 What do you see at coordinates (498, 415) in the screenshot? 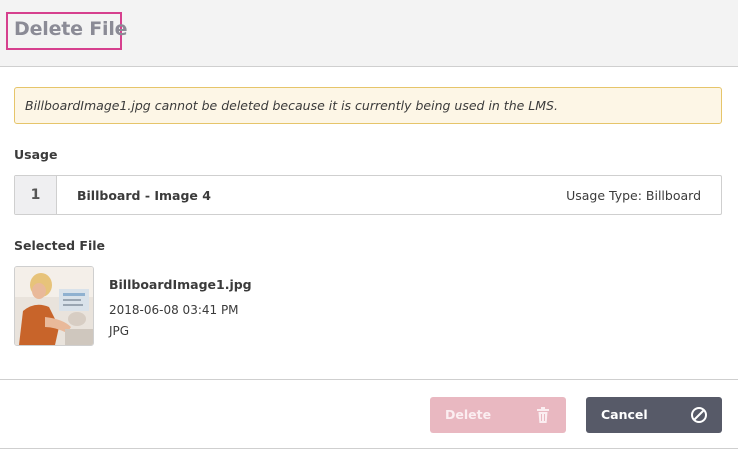
I see `delete-button: Delete` at bounding box center [498, 415].